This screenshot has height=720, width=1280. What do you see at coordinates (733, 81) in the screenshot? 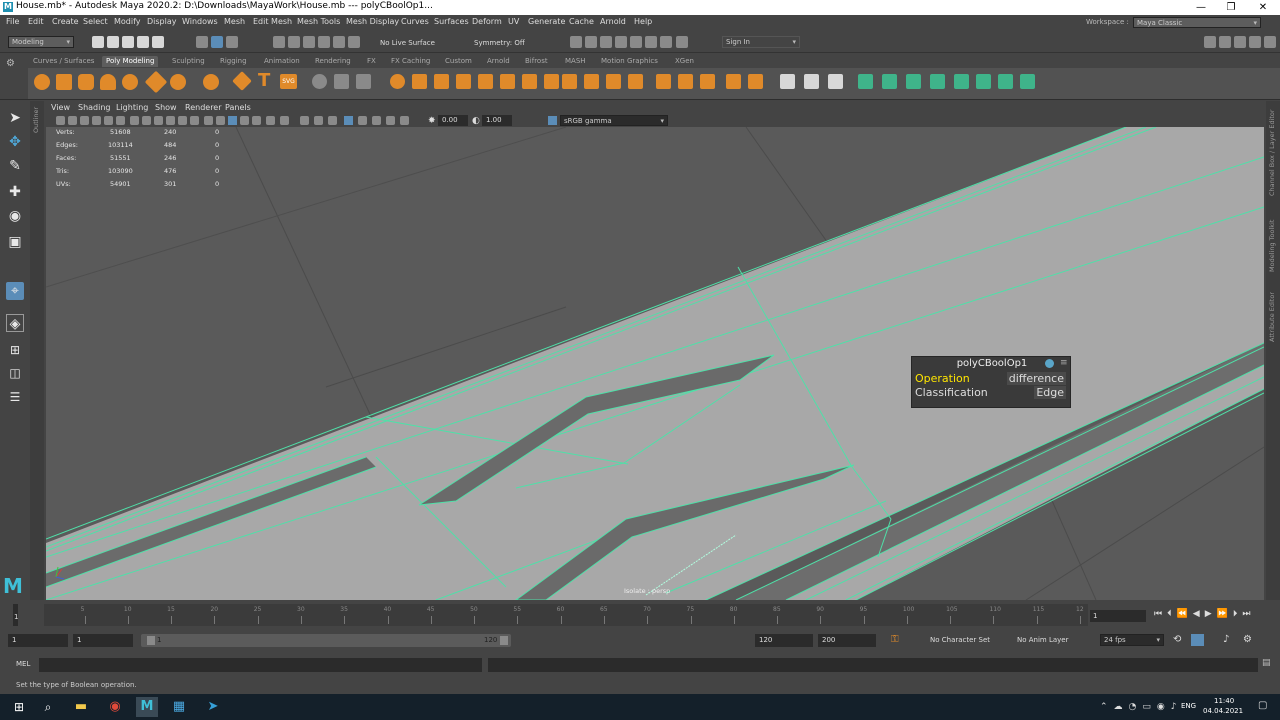
I see `insert-loop-icon` at bounding box center [733, 81].